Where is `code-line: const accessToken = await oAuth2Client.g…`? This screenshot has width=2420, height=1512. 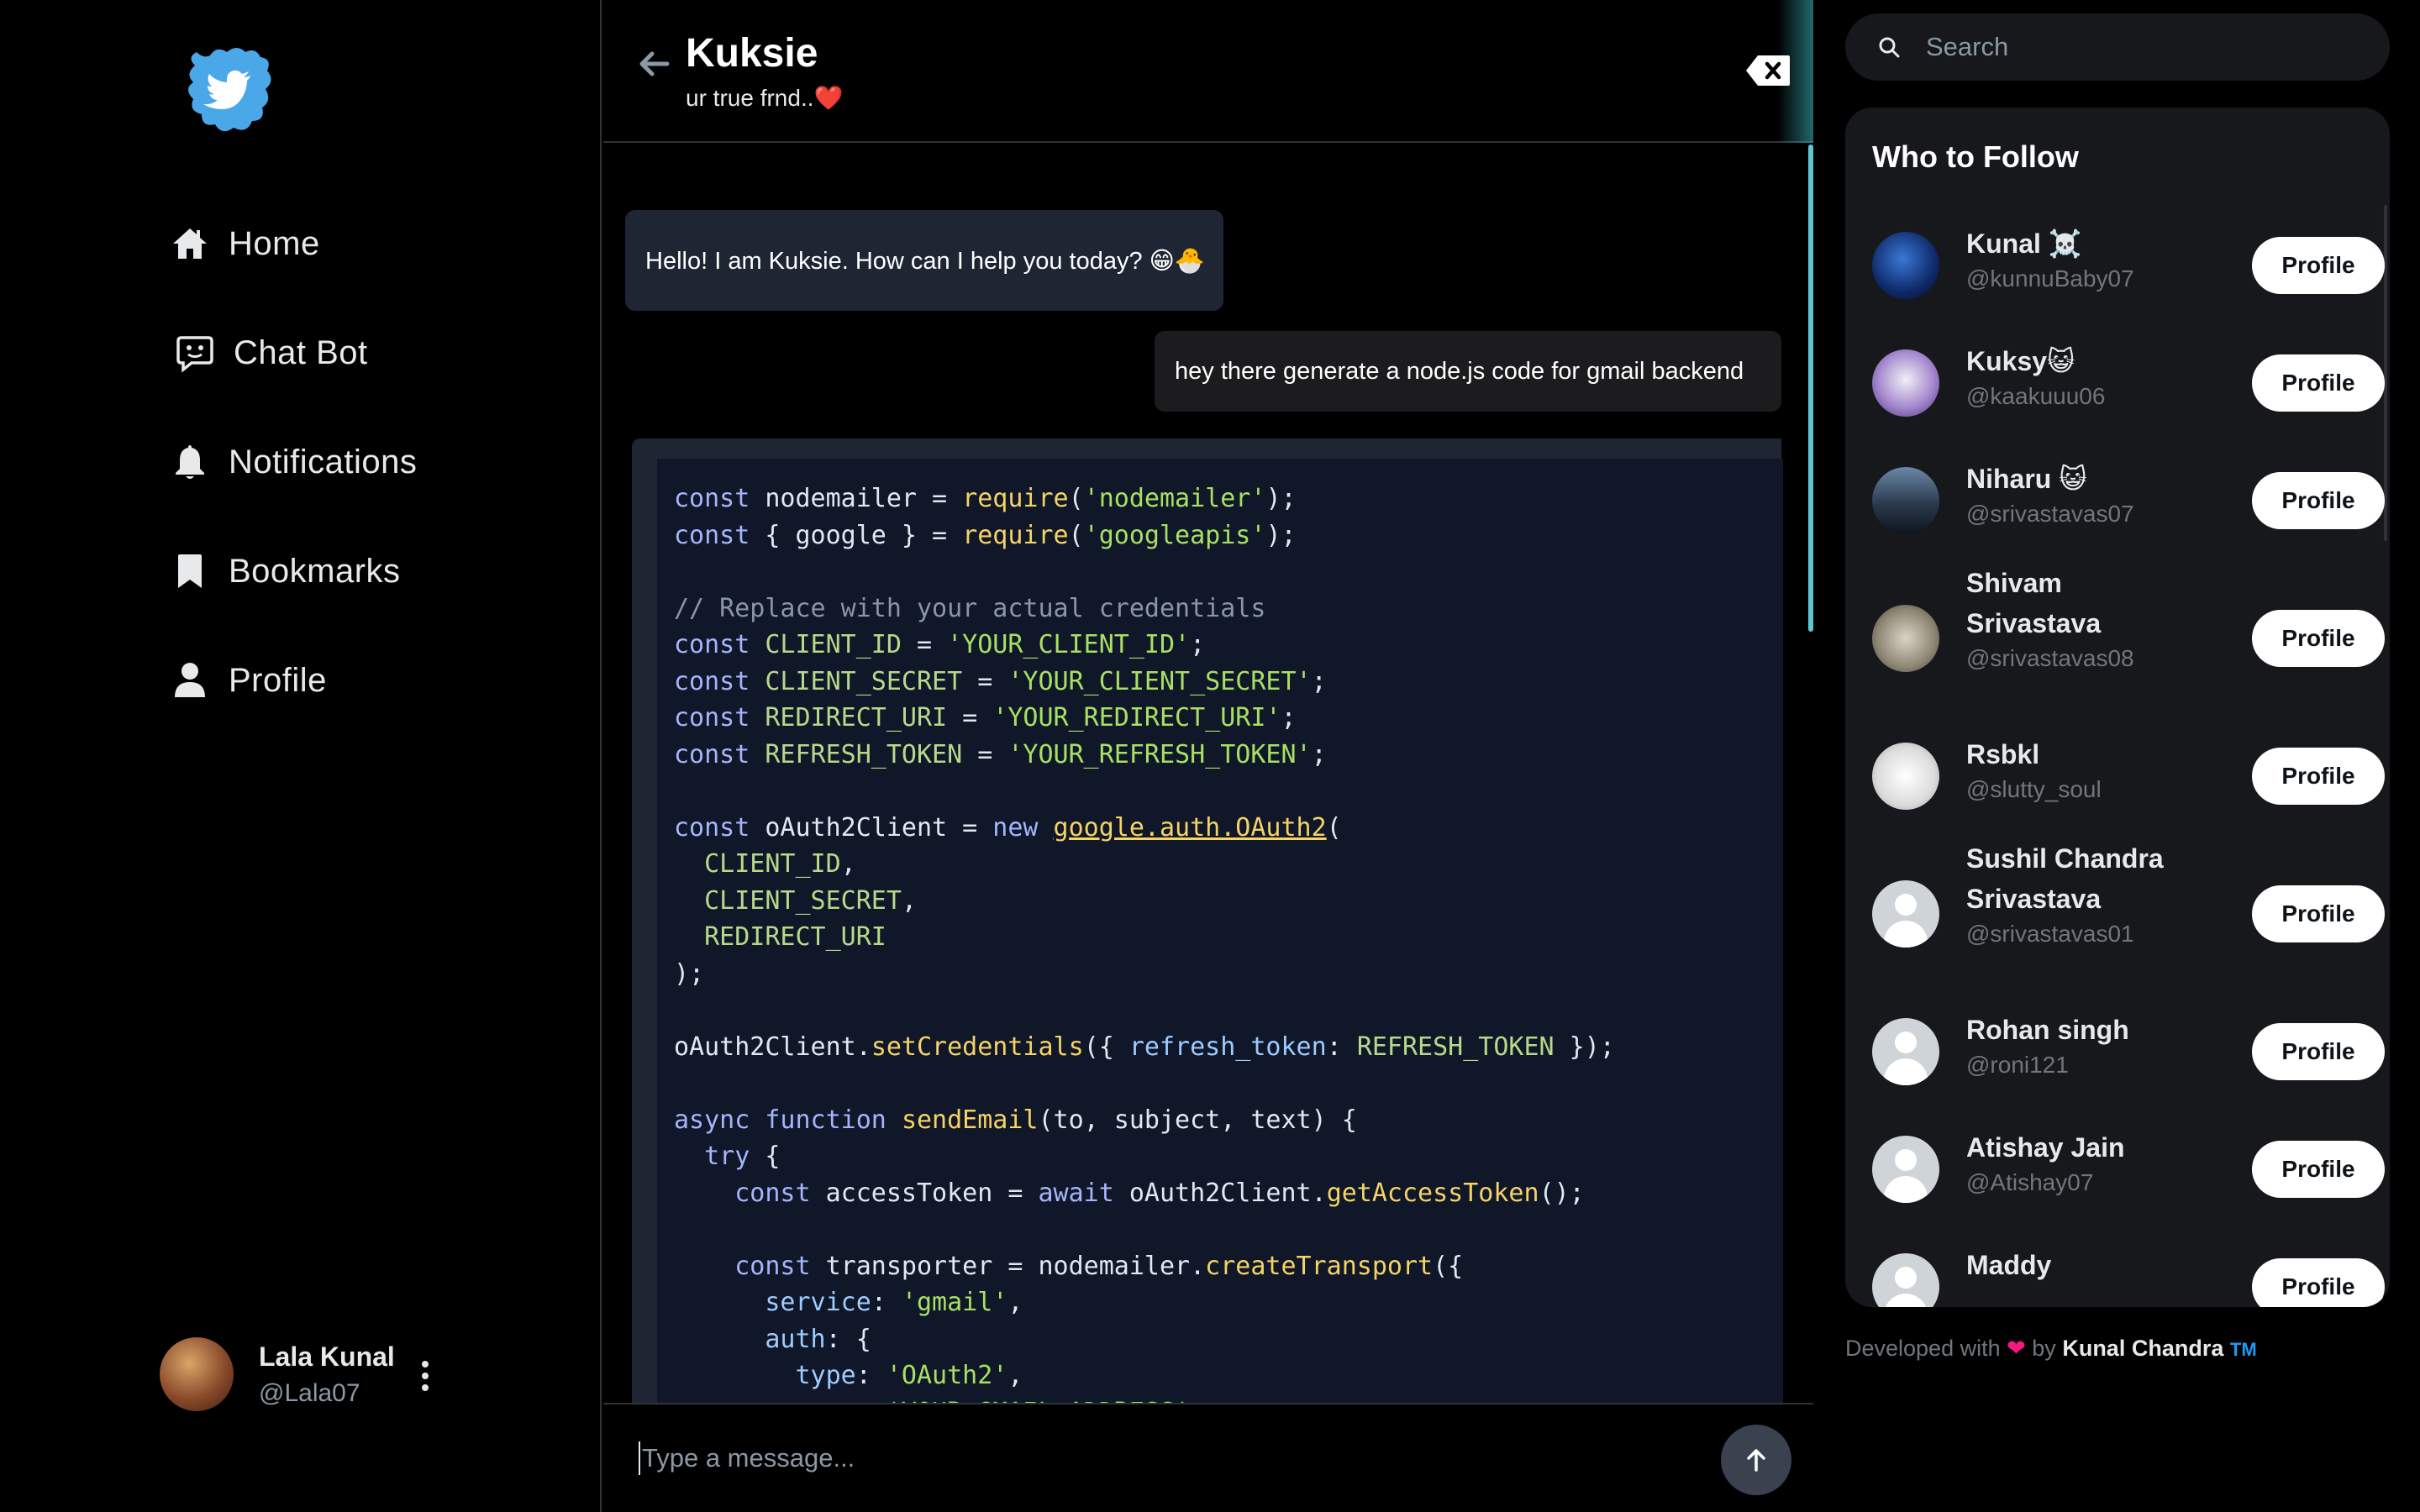
code-line: const accessToken = await oAuth2Client.g… is located at coordinates (1159, 1193).